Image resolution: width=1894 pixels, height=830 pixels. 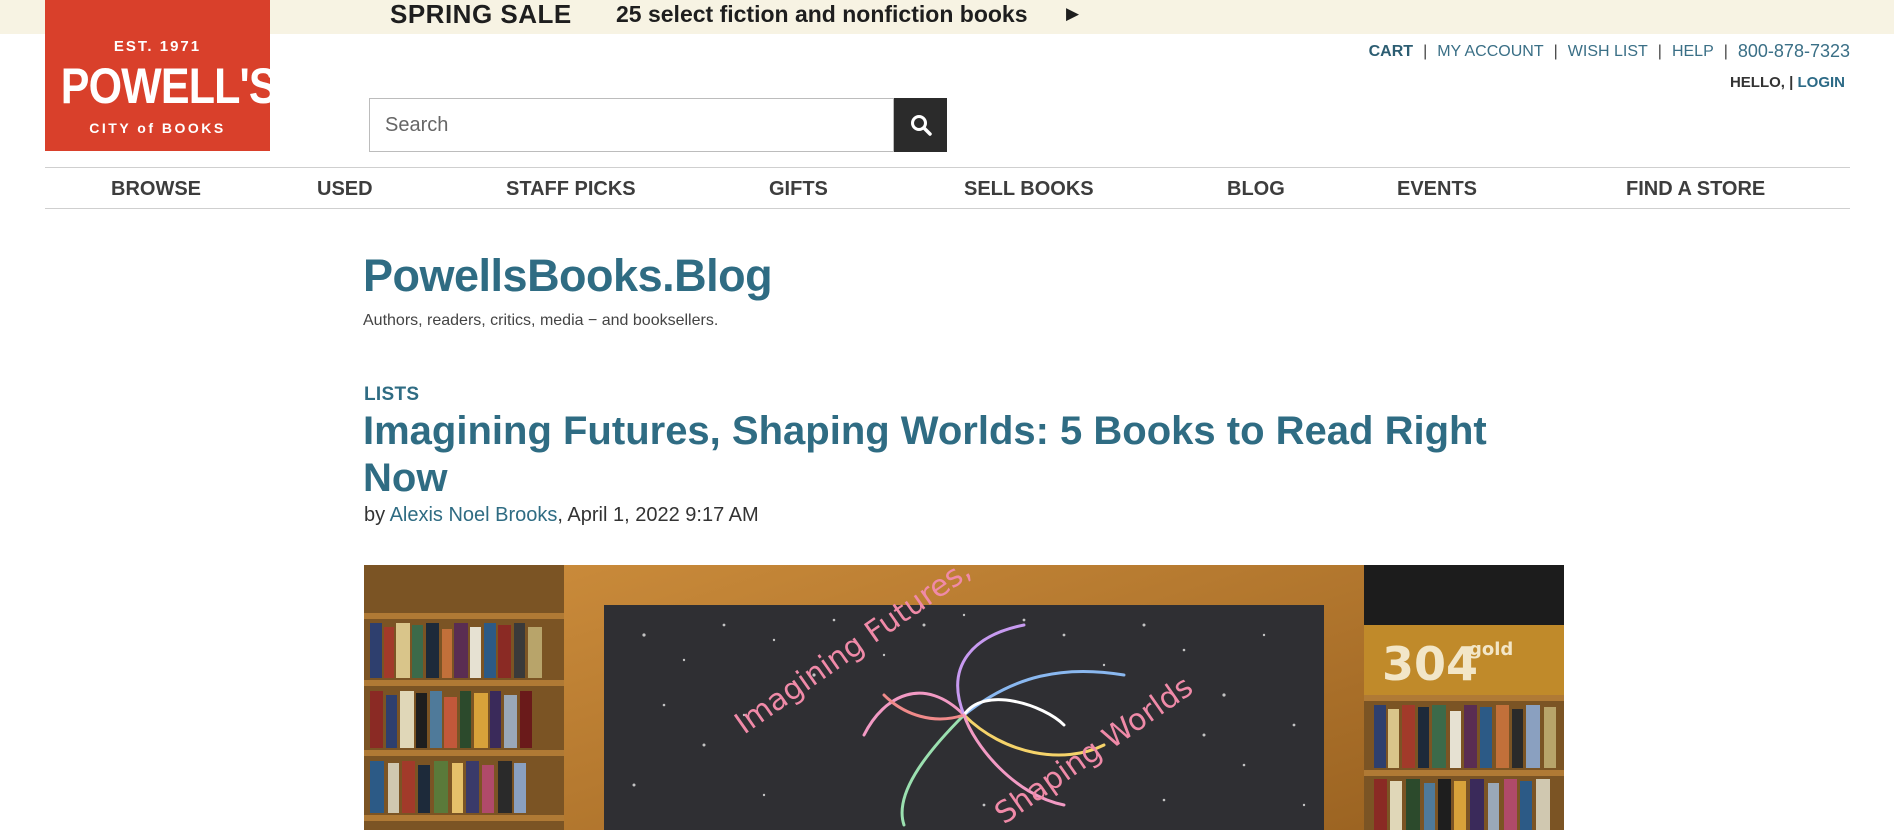 What do you see at coordinates (464, 697) in the screenshot?
I see `left-bookshelf` at bounding box center [464, 697].